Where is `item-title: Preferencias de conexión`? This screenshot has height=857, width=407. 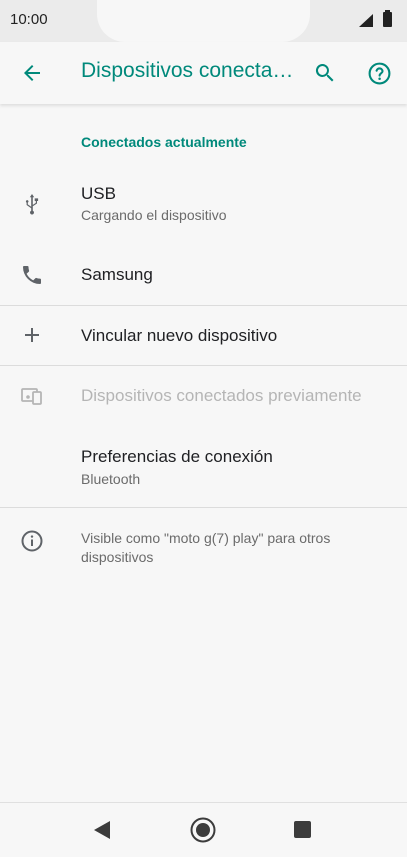
item-title: Preferencias de conexión is located at coordinates (177, 456).